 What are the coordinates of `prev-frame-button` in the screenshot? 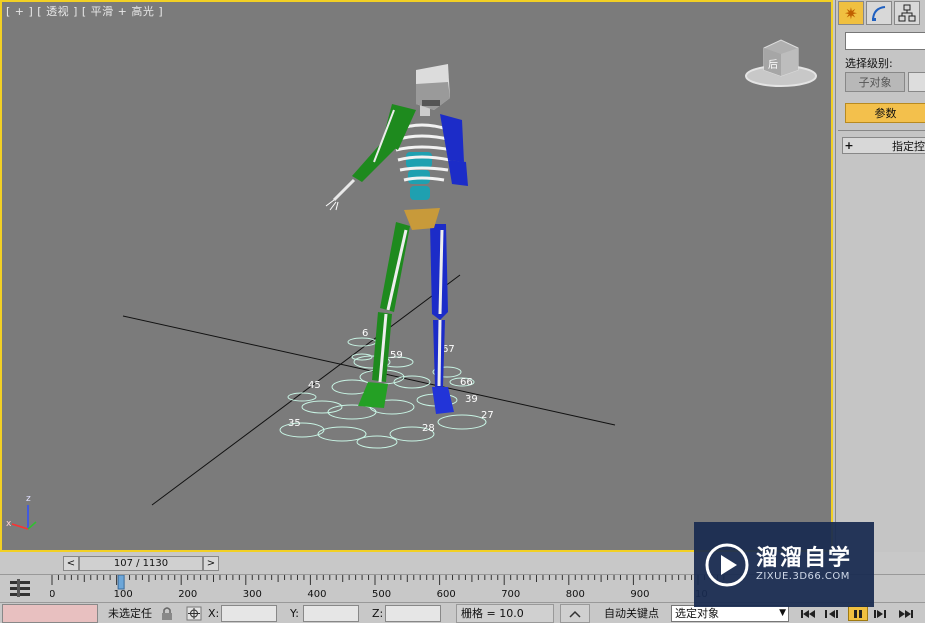 It's located at (832, 613).